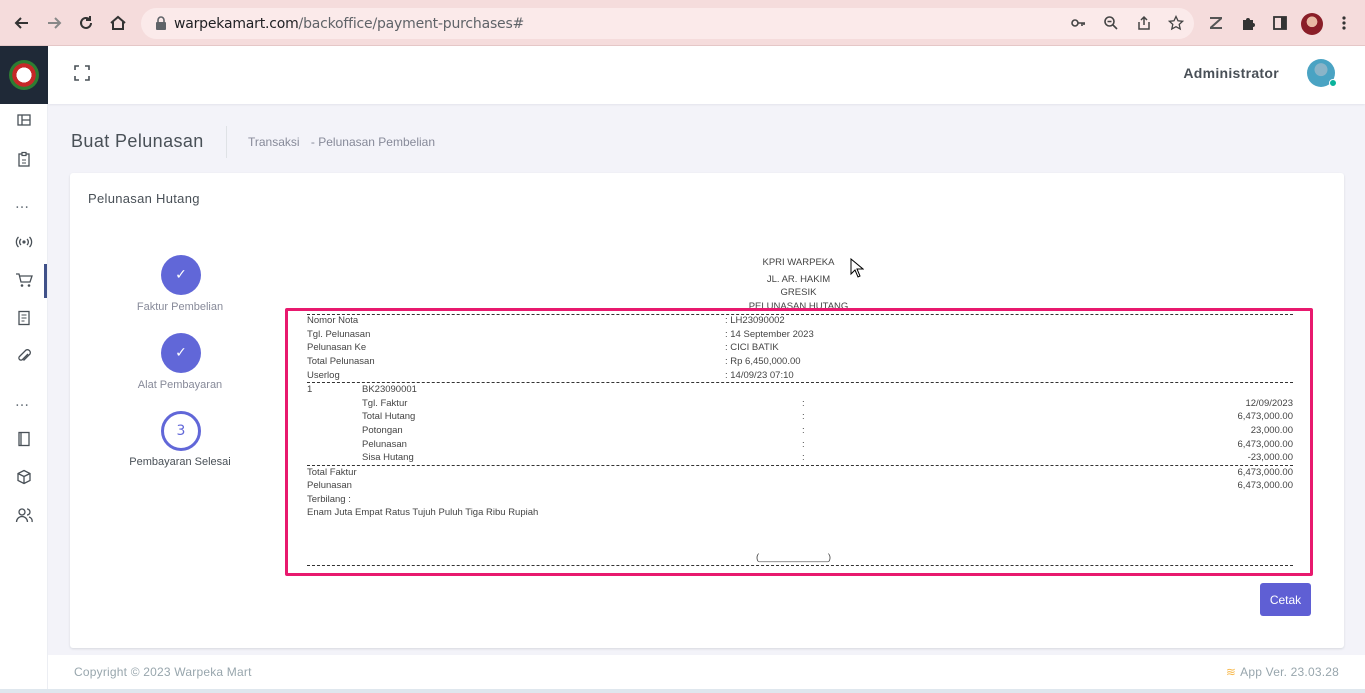 The image size is (1365, 693). Describe the element at coordinates (163, 672) in the screenshot. I see `copyright-text: Copyright © 2023 Warpeka Mart` at that location.